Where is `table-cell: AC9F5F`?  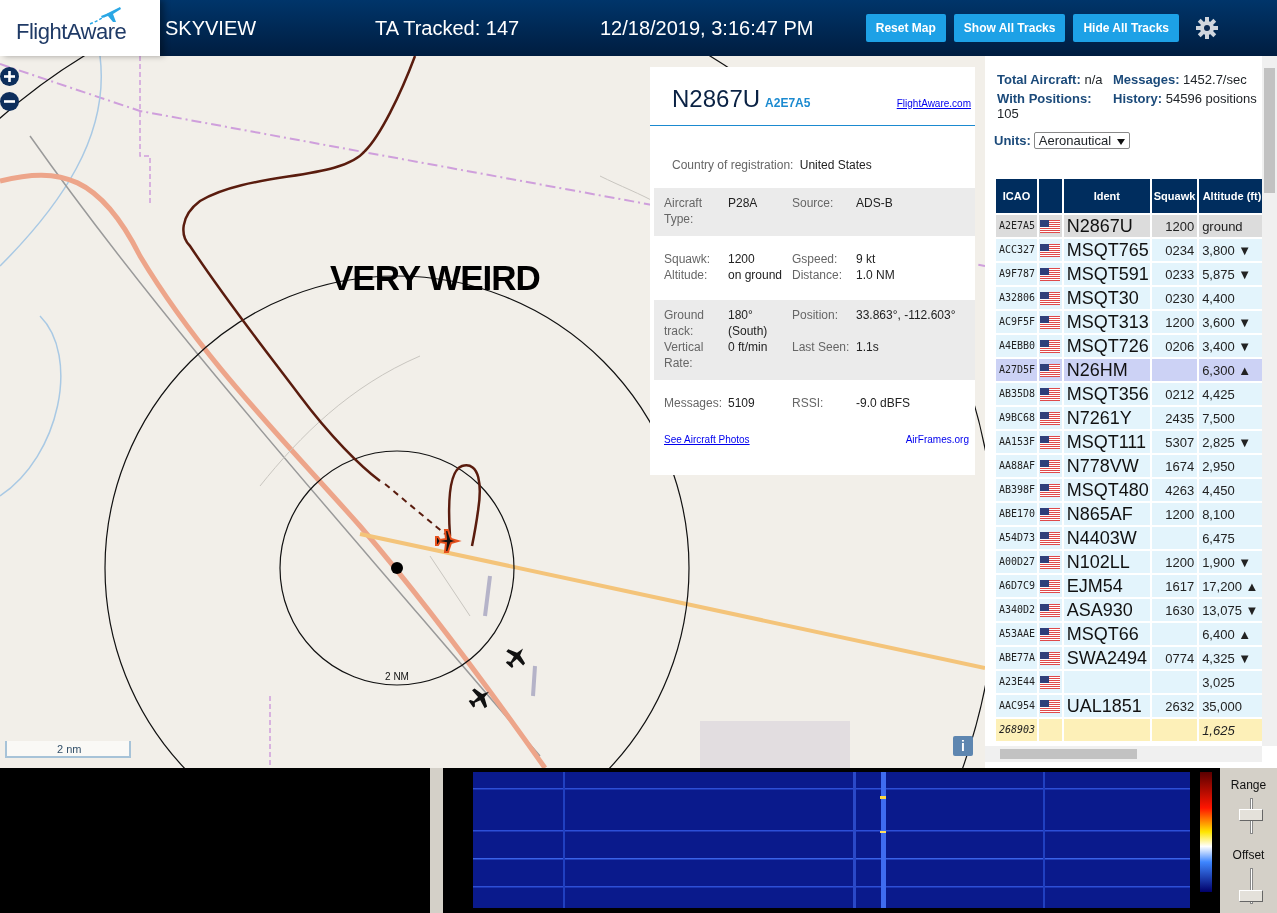 table-cell: AC9F5F is located at coordinates (1017, 322).